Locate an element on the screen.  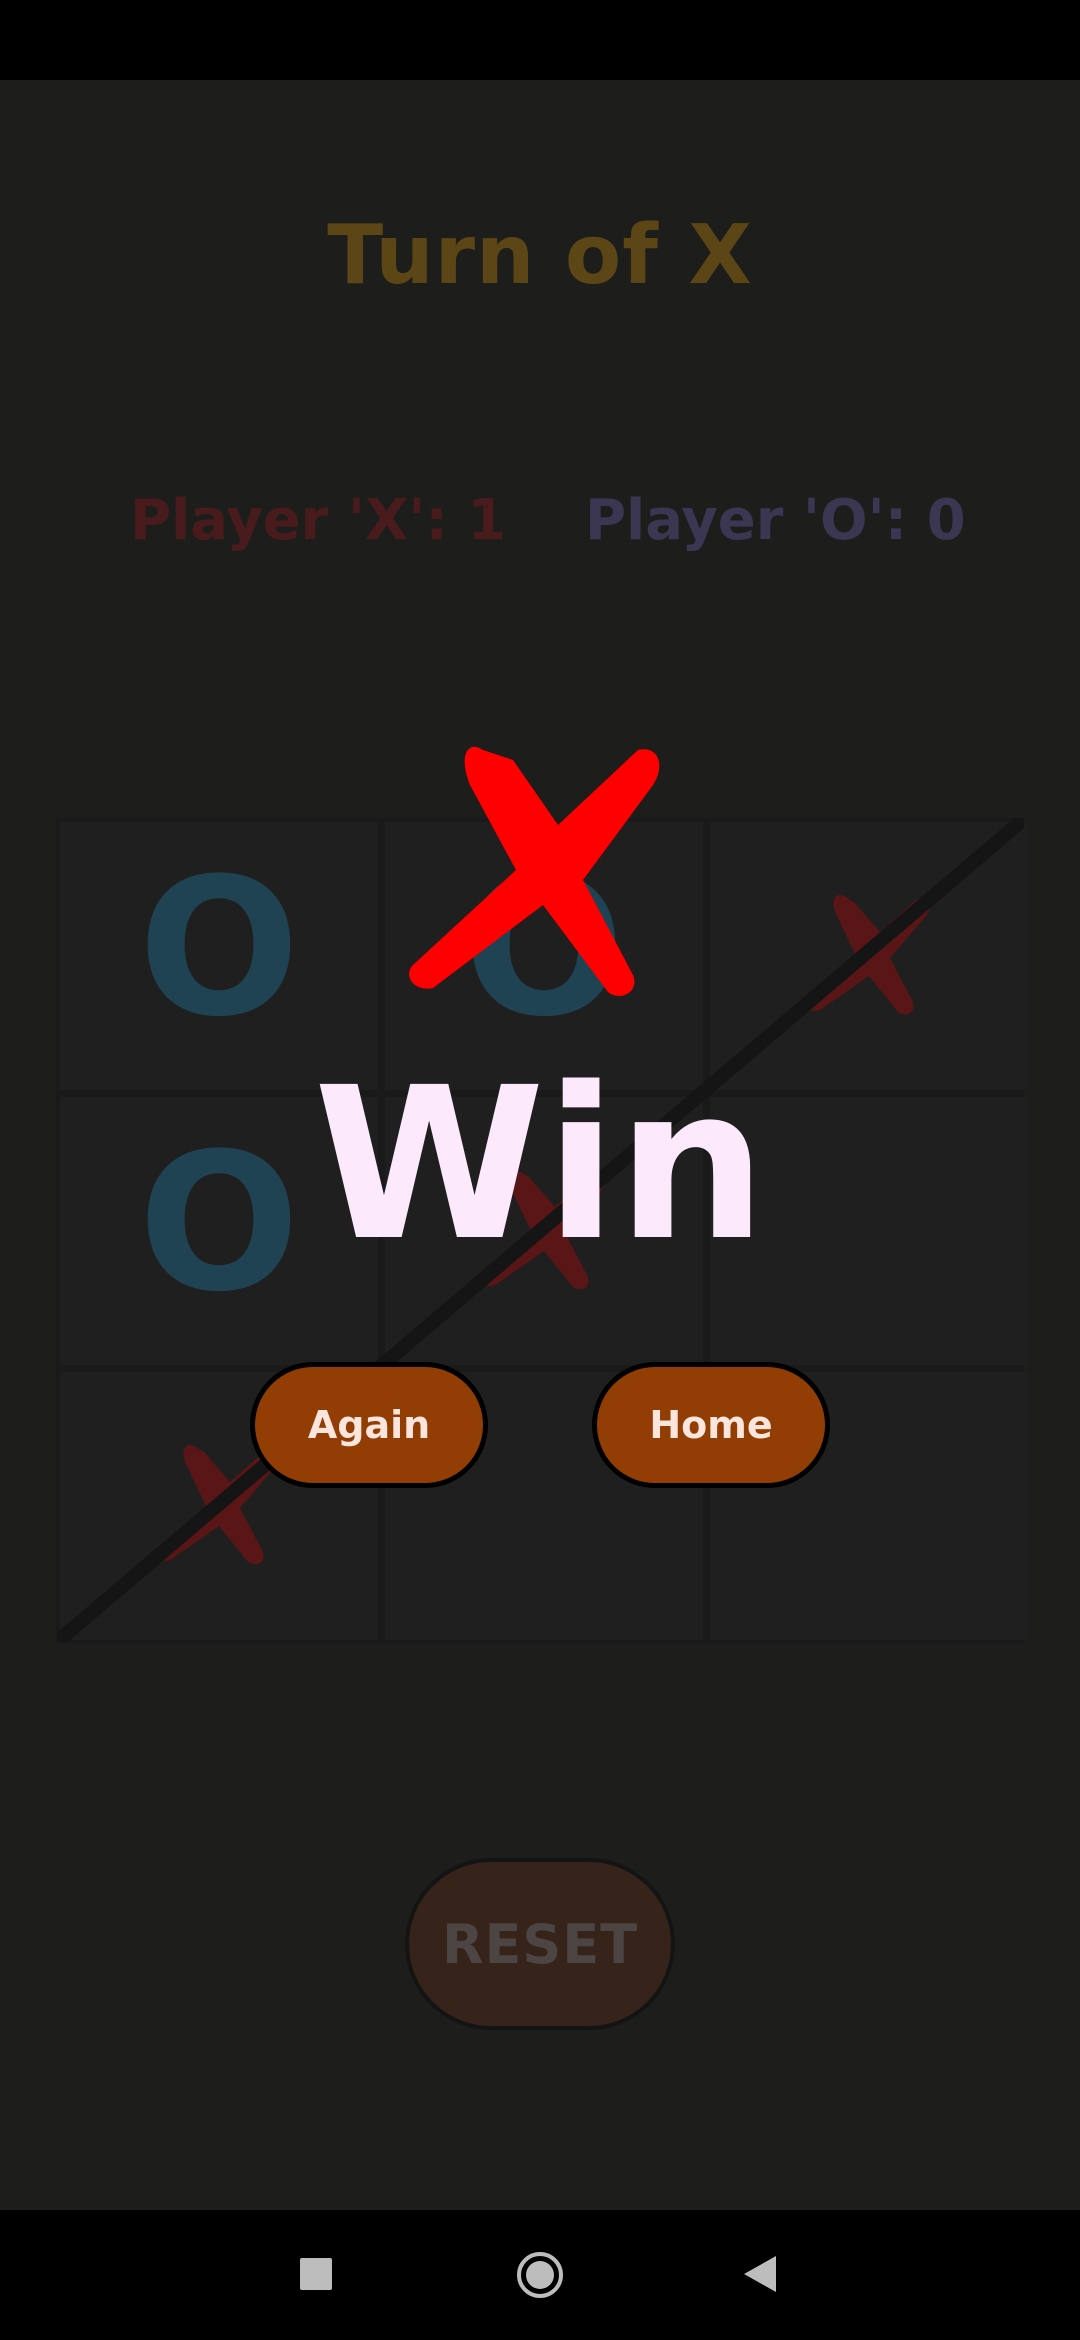
home-circle-icon is located at coordinates (540, 2275).